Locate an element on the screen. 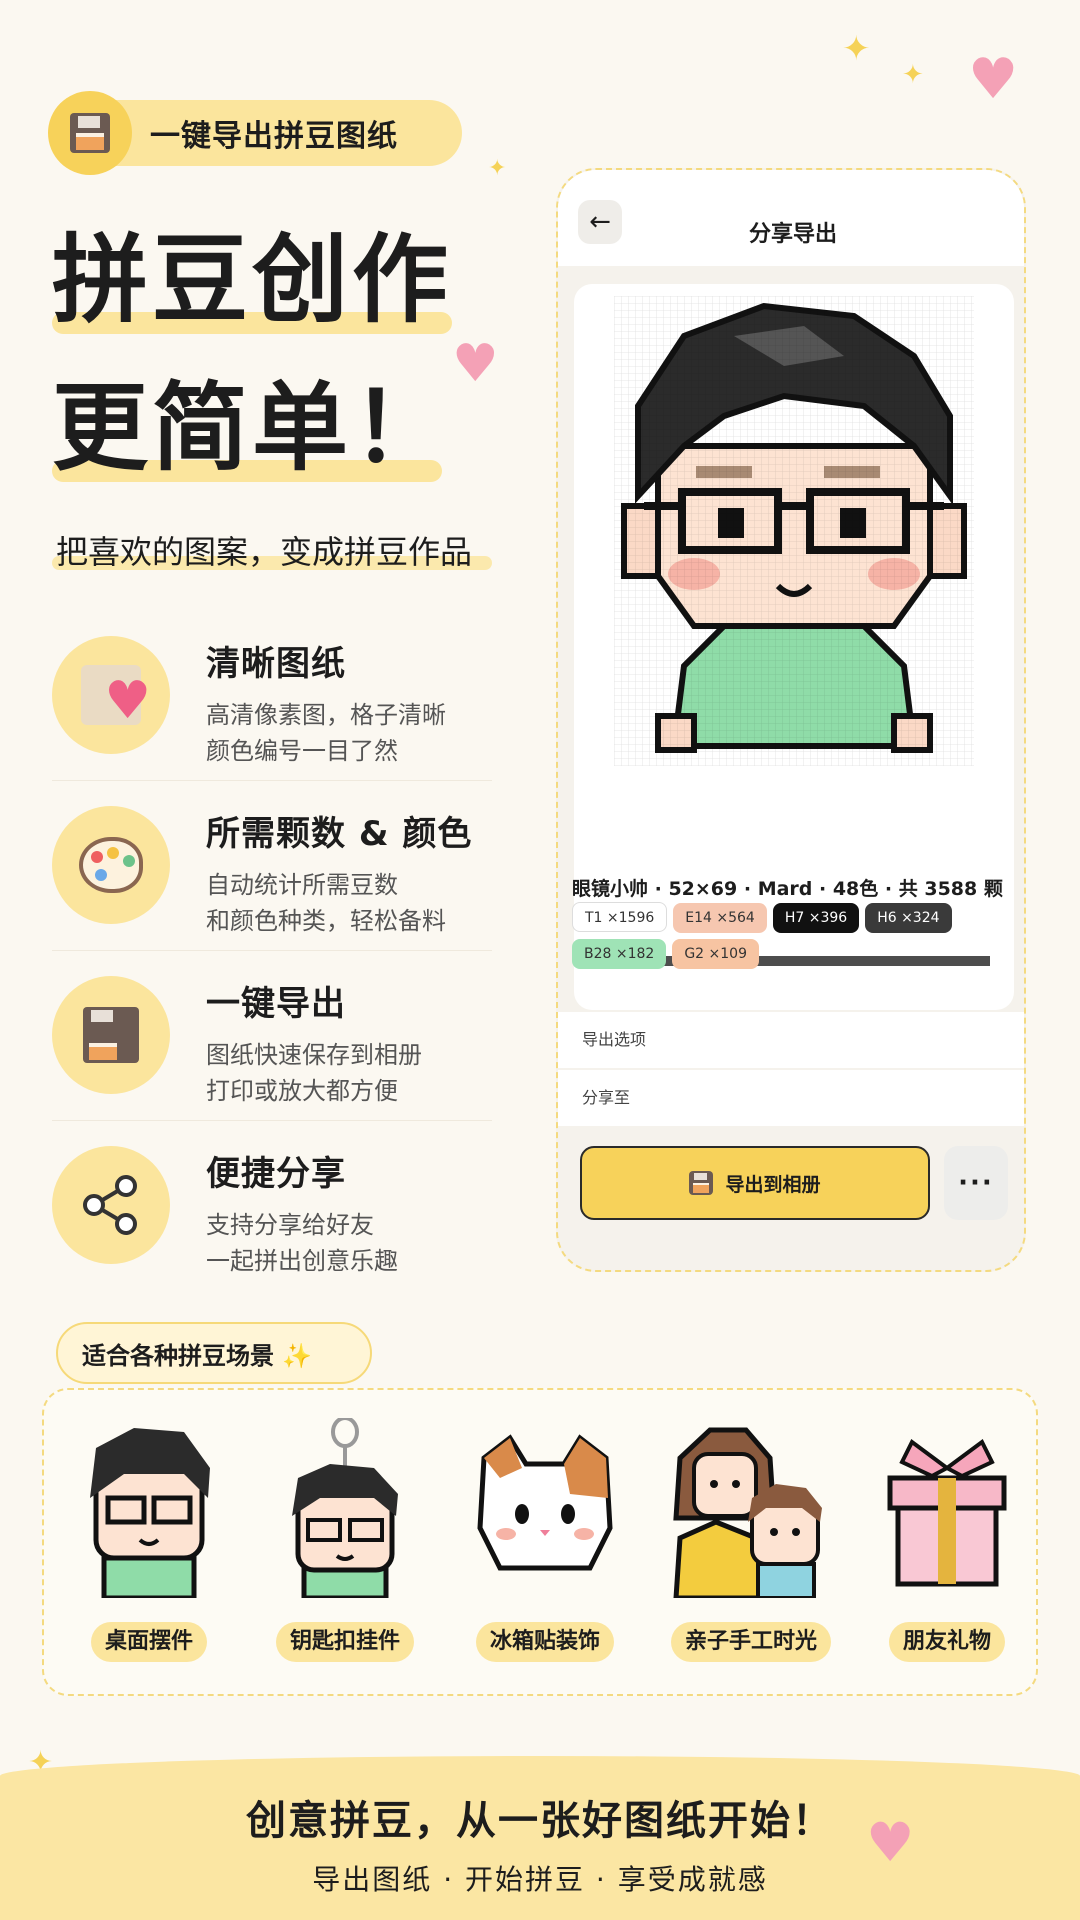 Image resolution: width=1080 pixels, height=1920 pixels. export-button-label: 导出到相册 is located at coordinates (773, 1184).